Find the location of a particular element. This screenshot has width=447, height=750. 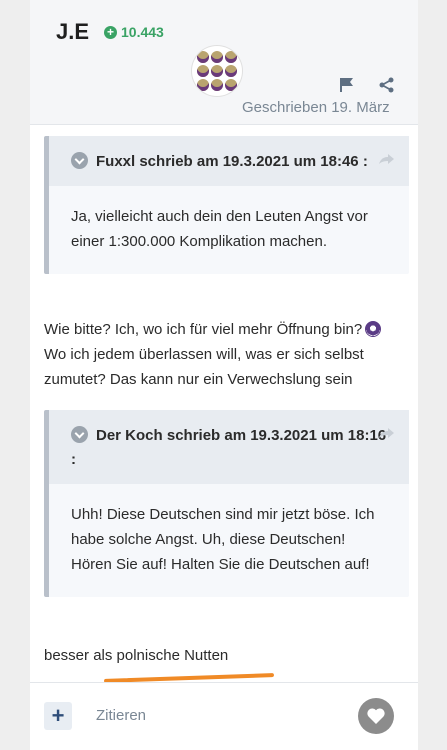

quote-author: Der Koch schrieb am 19.3.2021 um 18:16 : is located at coordinates (228, 447).